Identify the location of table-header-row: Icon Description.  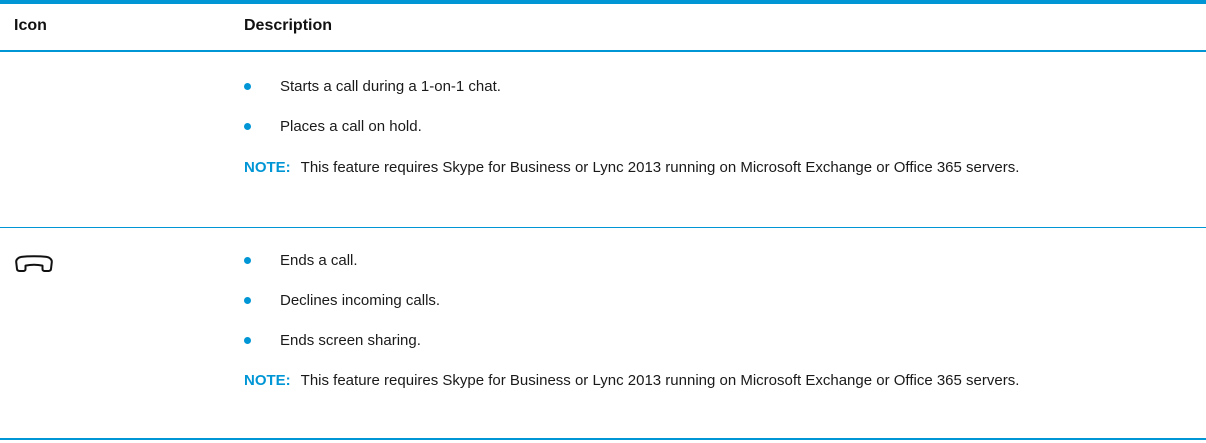
(603, 28).